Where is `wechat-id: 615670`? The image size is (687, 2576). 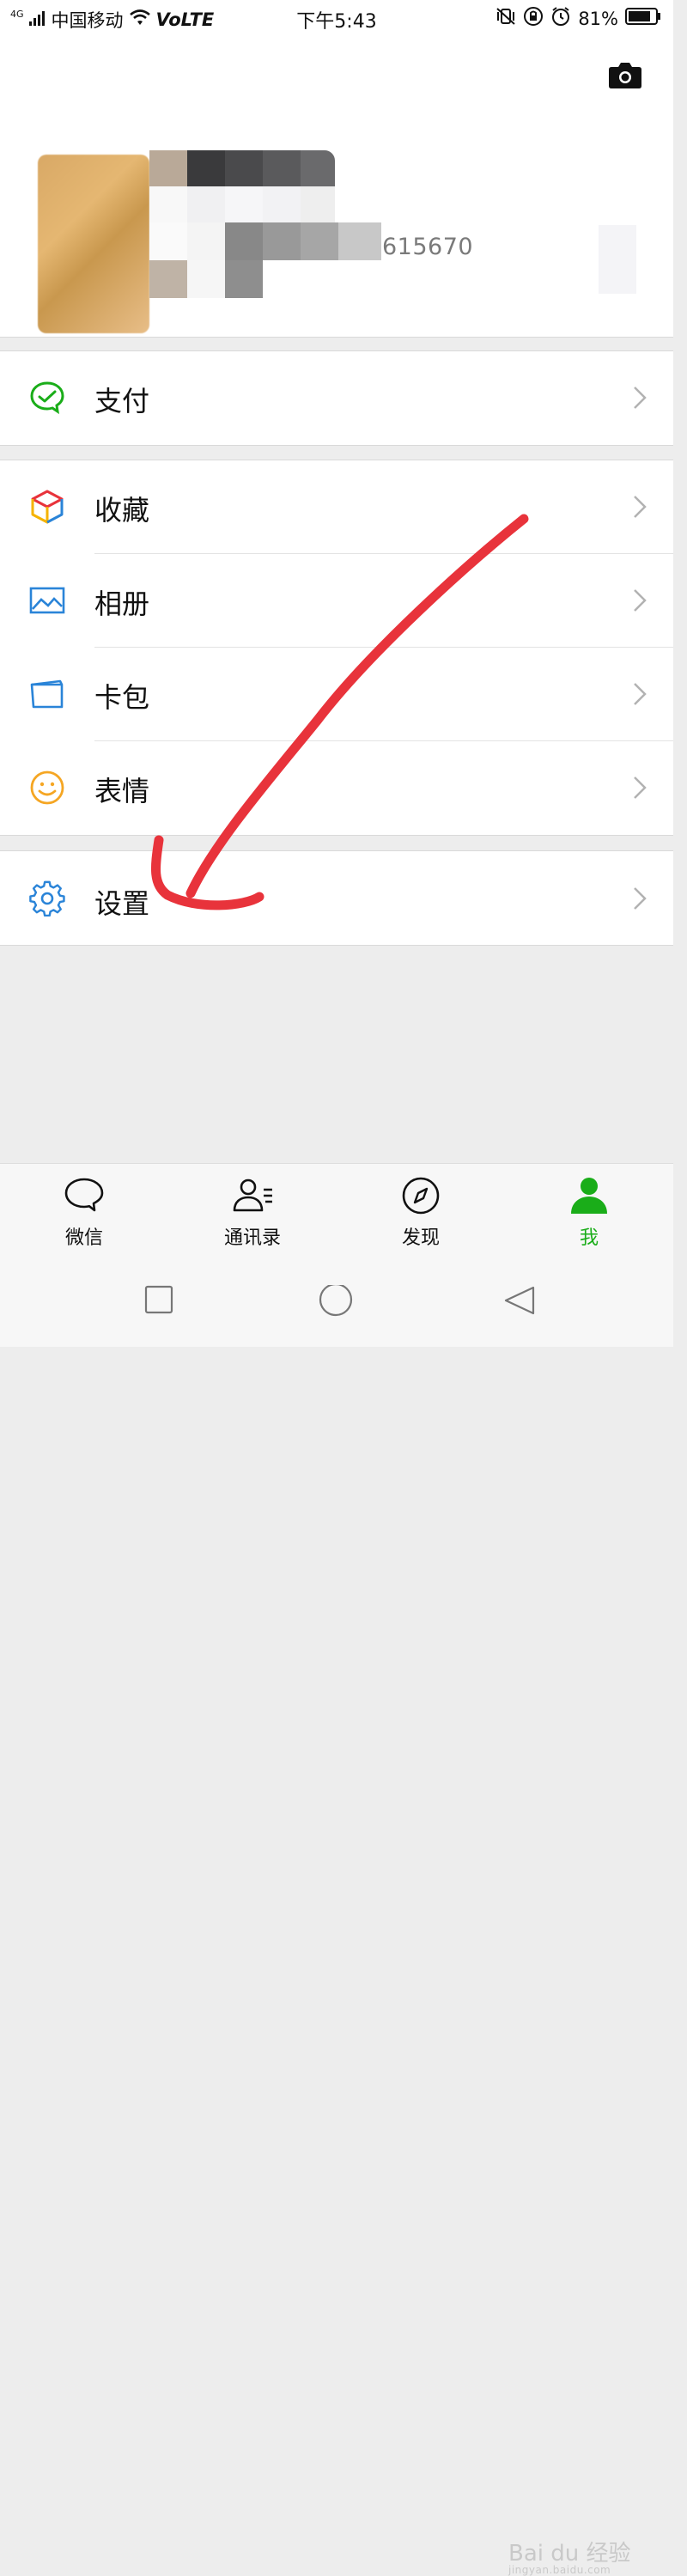
wechat-id: 615670 is located at coordinates (428, 247).